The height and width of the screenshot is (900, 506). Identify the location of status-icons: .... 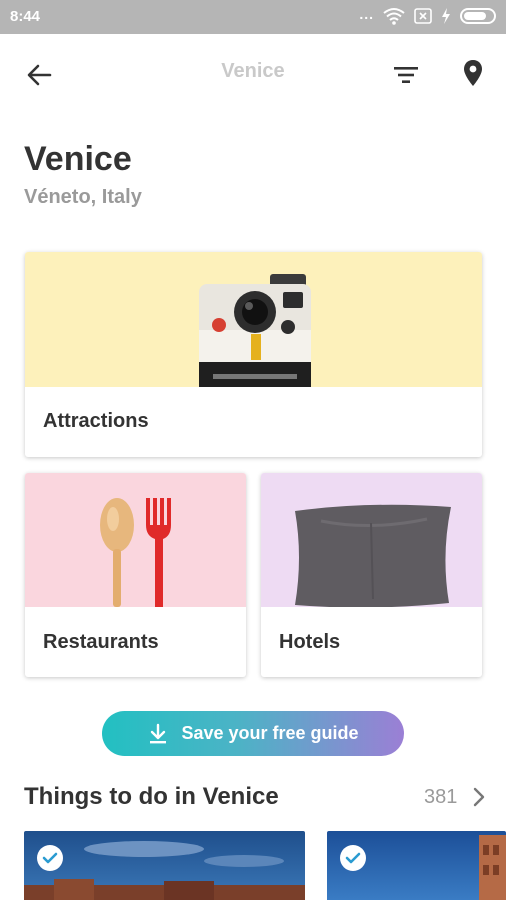
(427, 15).